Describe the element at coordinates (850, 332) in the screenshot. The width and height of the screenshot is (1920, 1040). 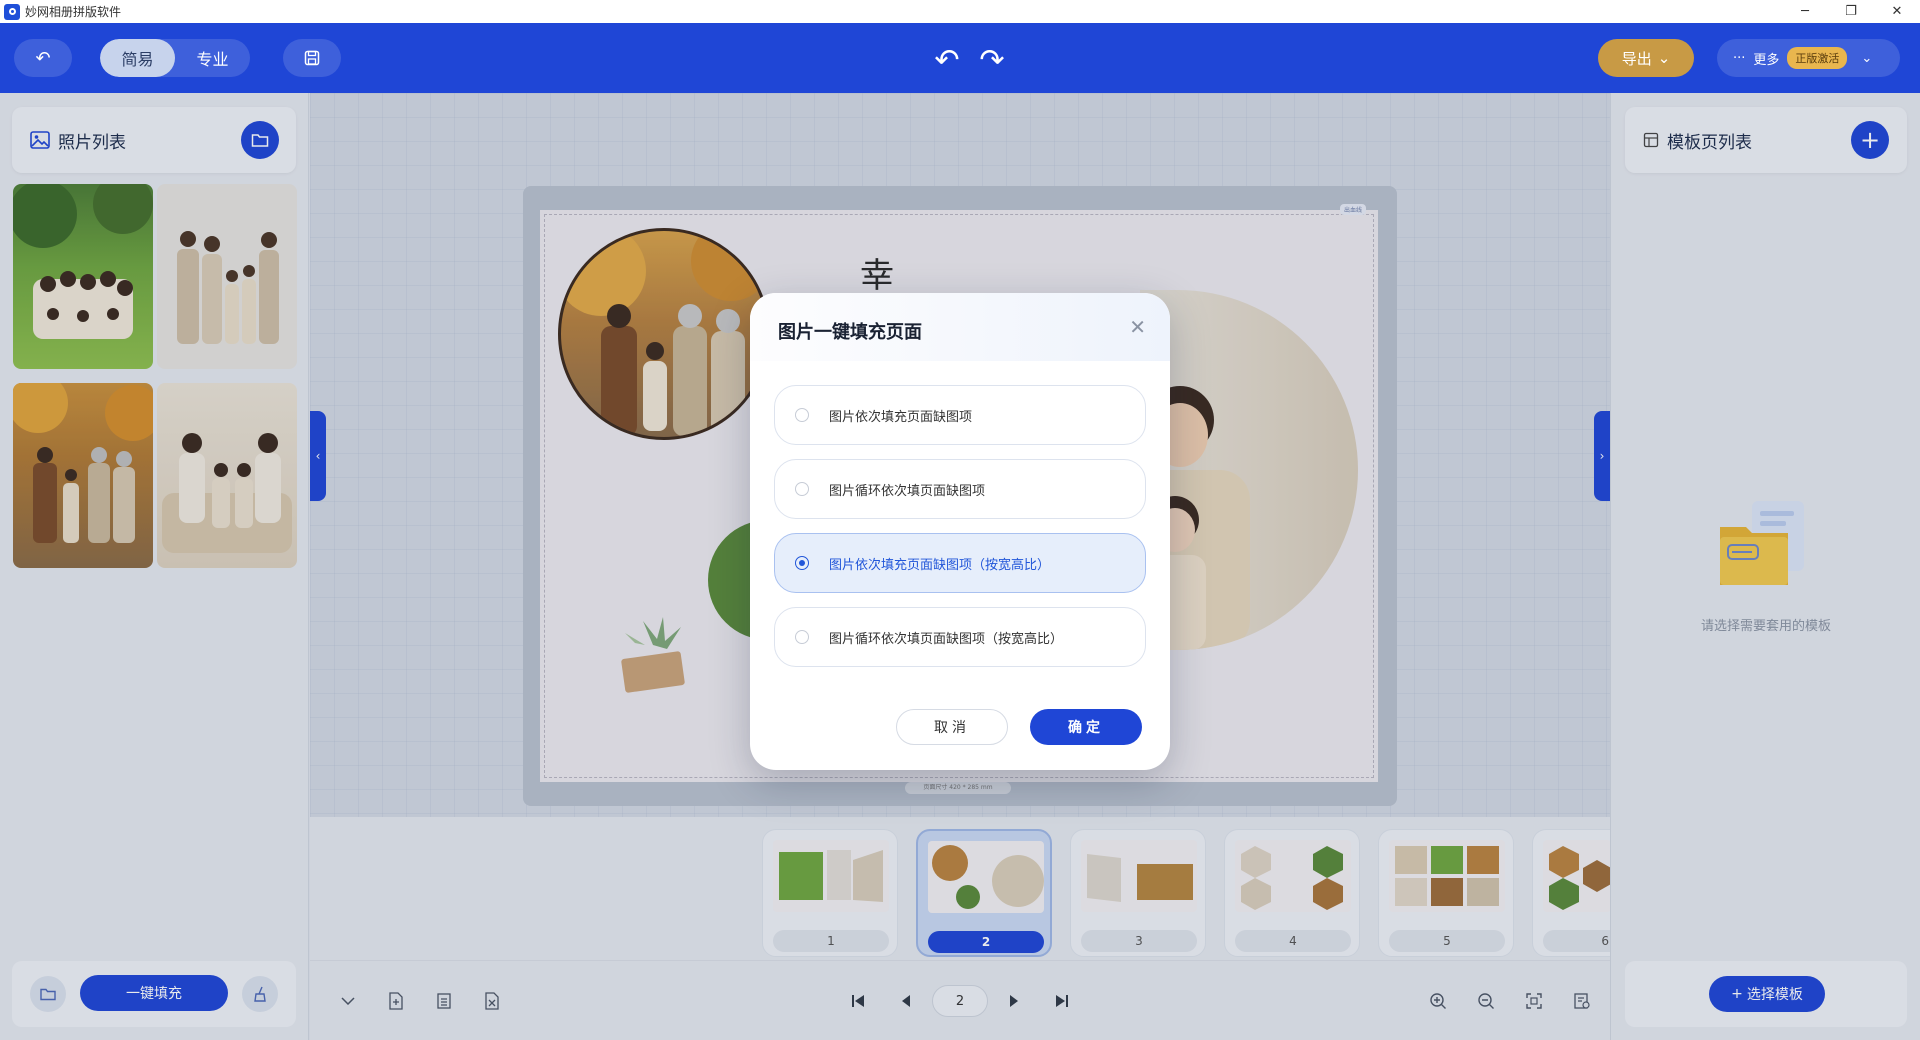
I see `dialog-title: 图片一键填充页面` at that location.